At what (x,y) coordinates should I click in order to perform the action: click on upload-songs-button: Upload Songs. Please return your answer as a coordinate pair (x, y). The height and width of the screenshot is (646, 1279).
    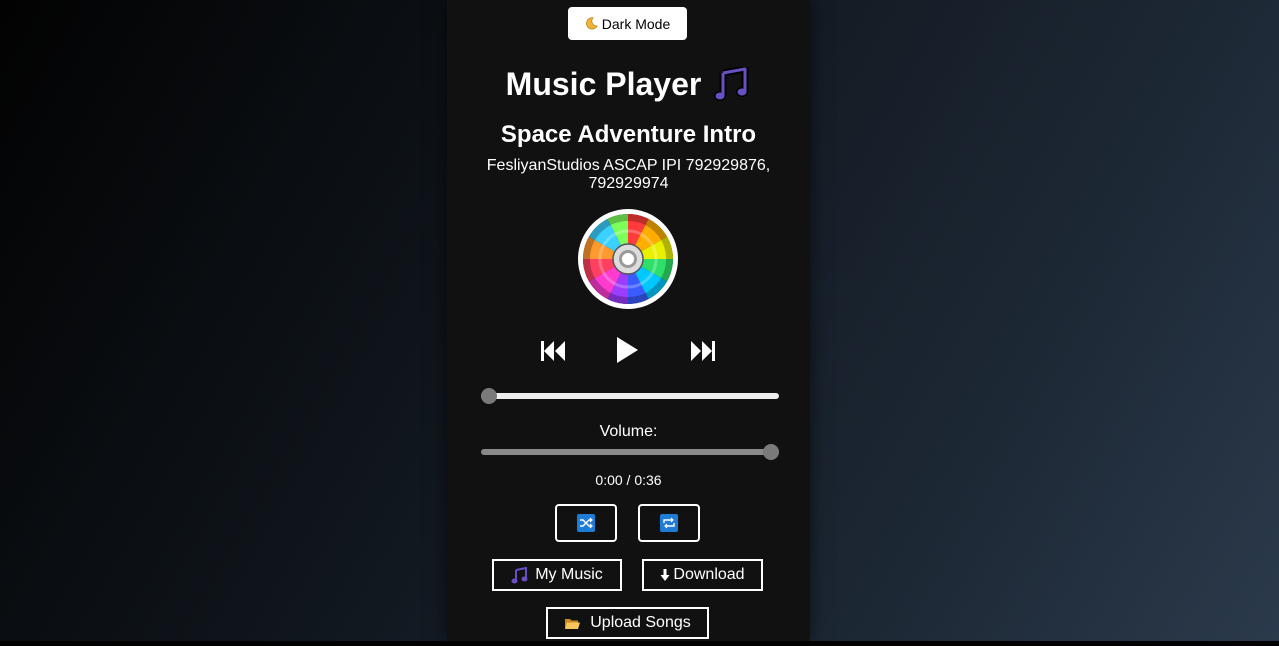
    Looking at the image, I should click on (627, 623).